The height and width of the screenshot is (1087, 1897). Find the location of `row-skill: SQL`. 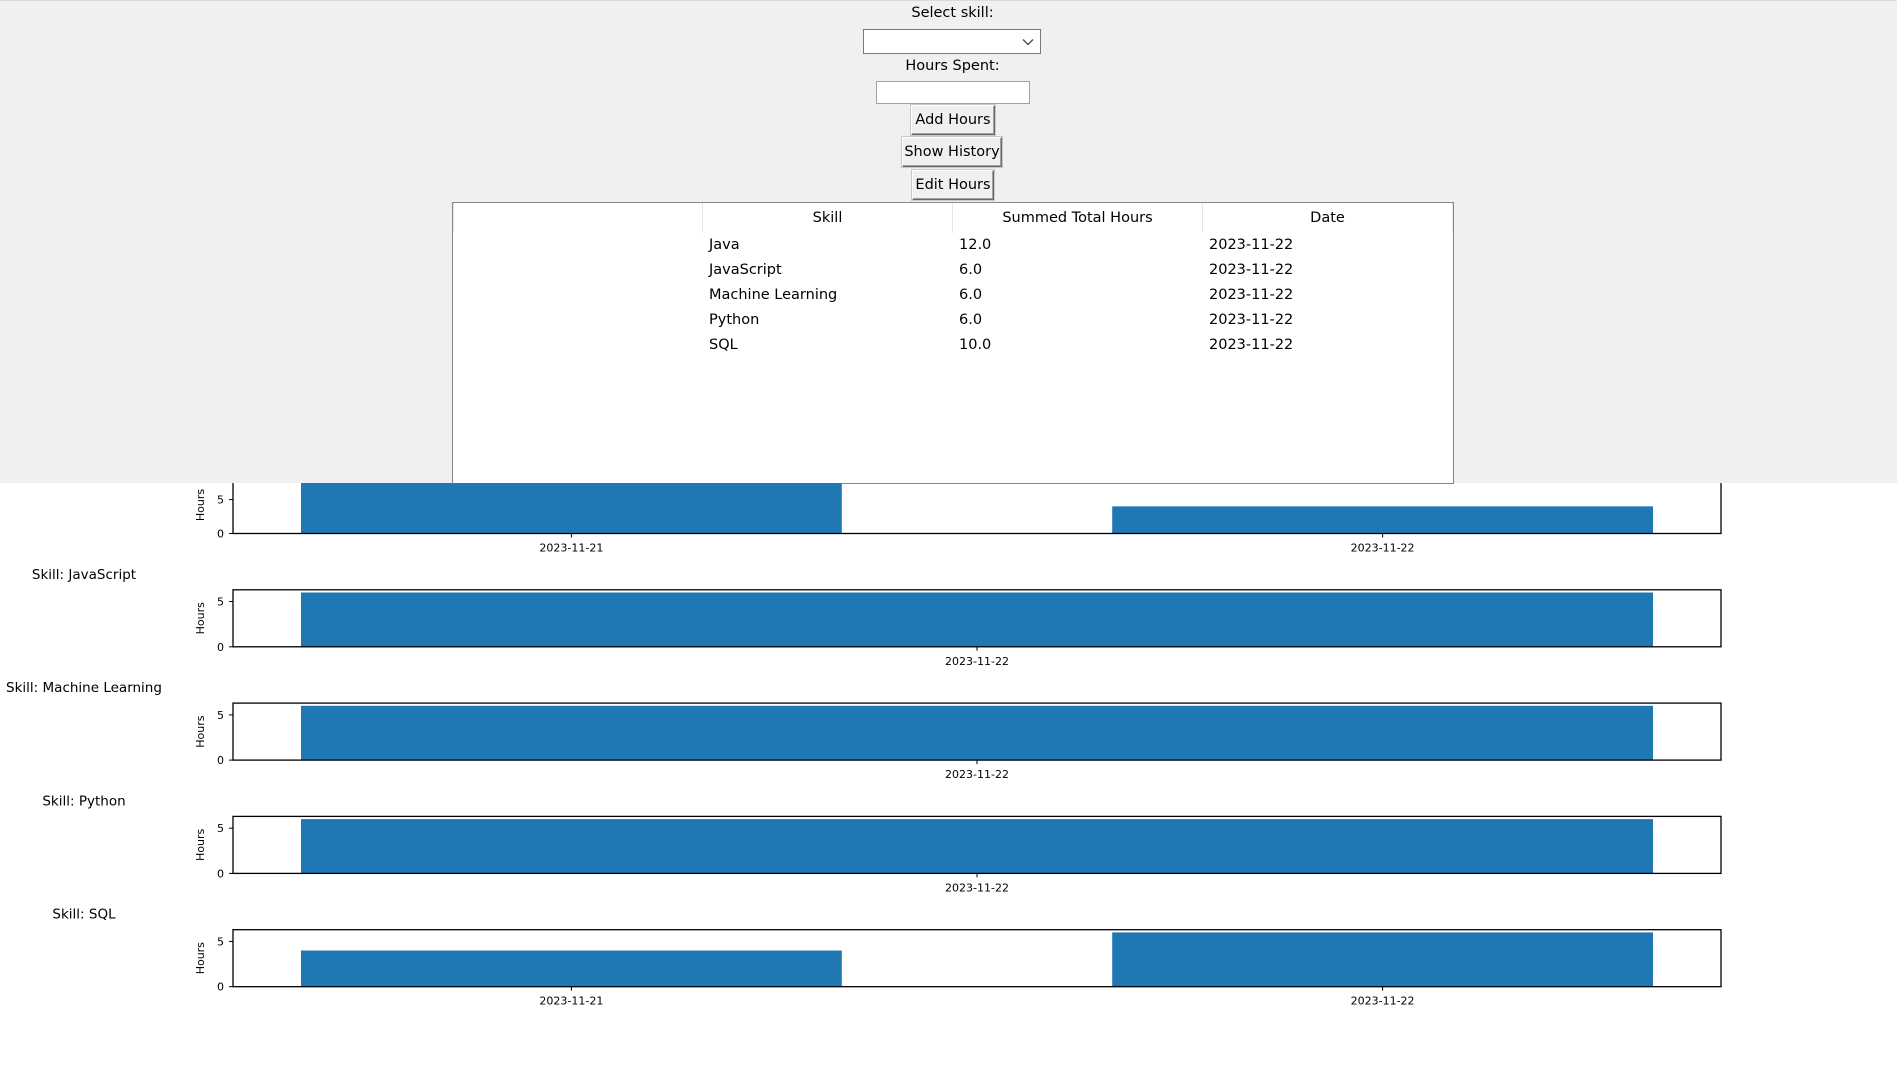

row-skill: SQL is located at coordinates (723, 345).